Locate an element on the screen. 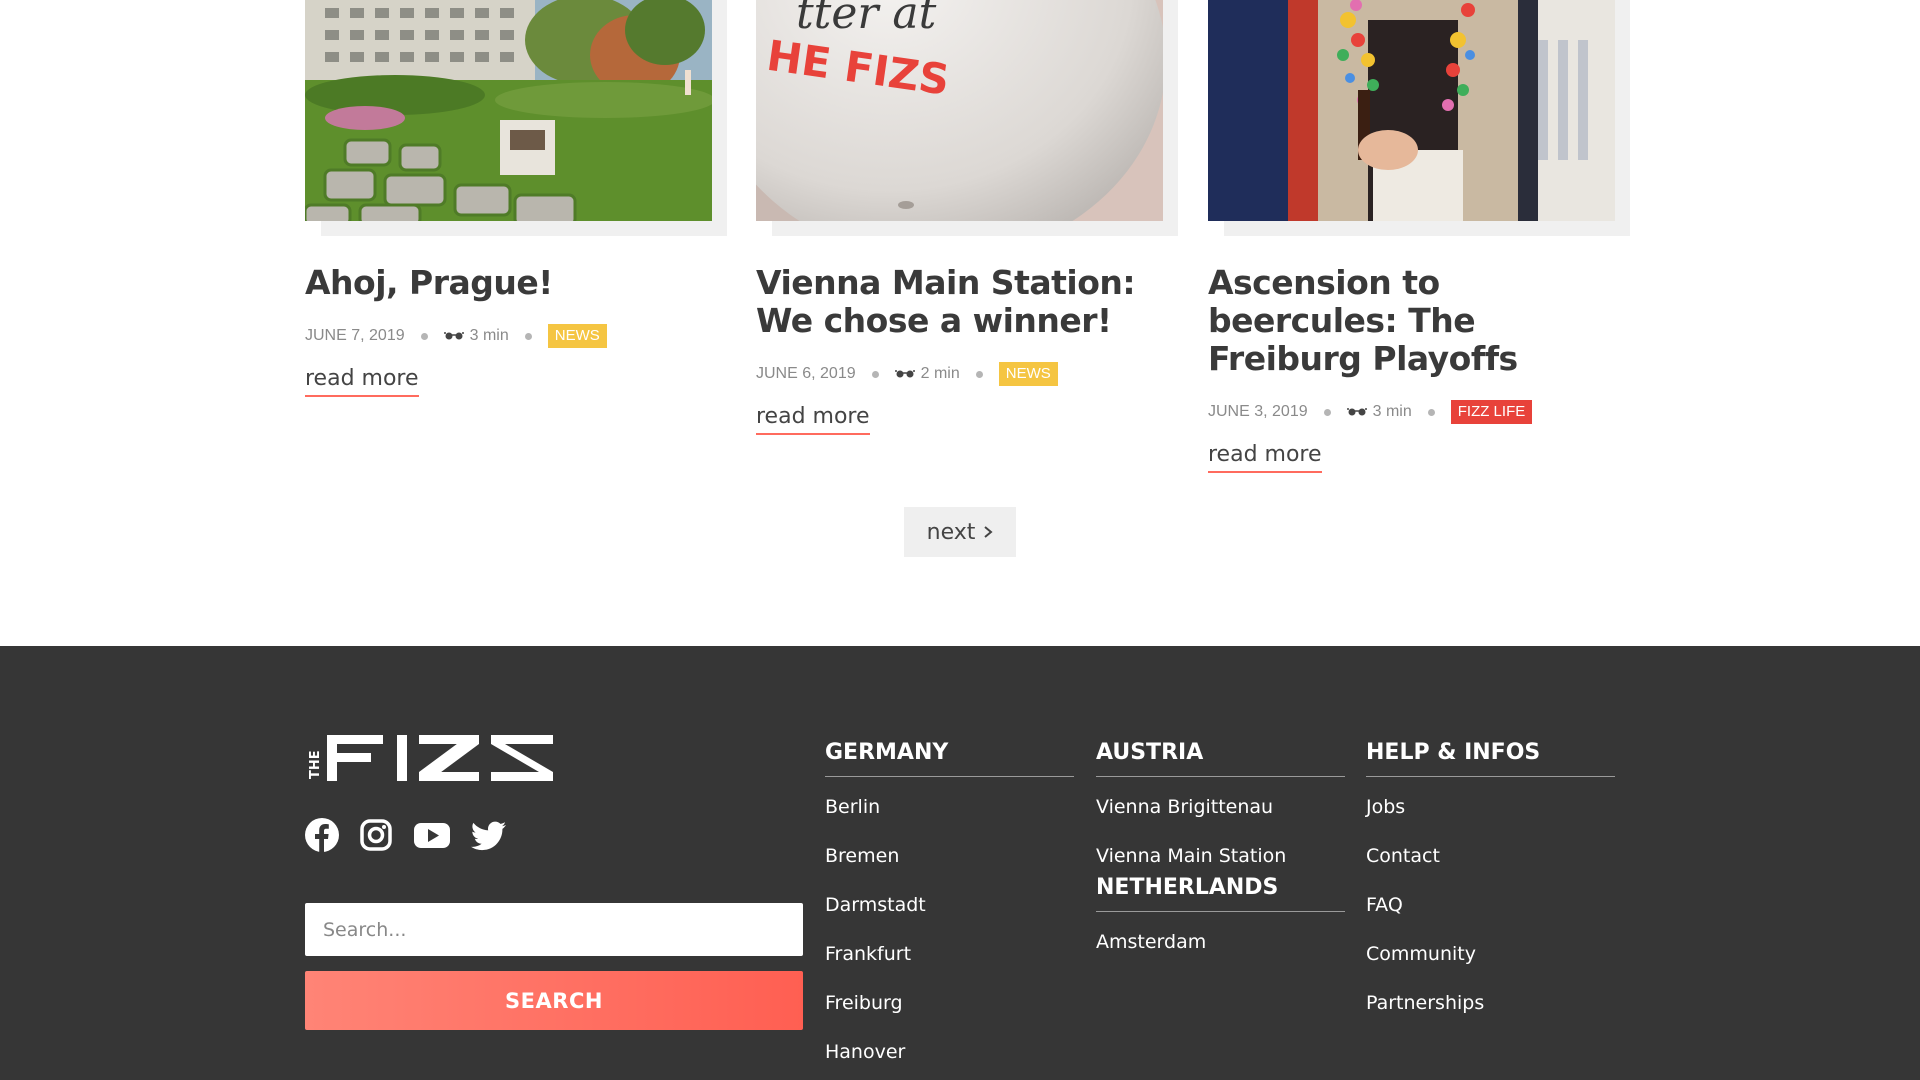  help-list: Jobs Contact FAQ Community Partnerships is located at coordinates (1490, 917).